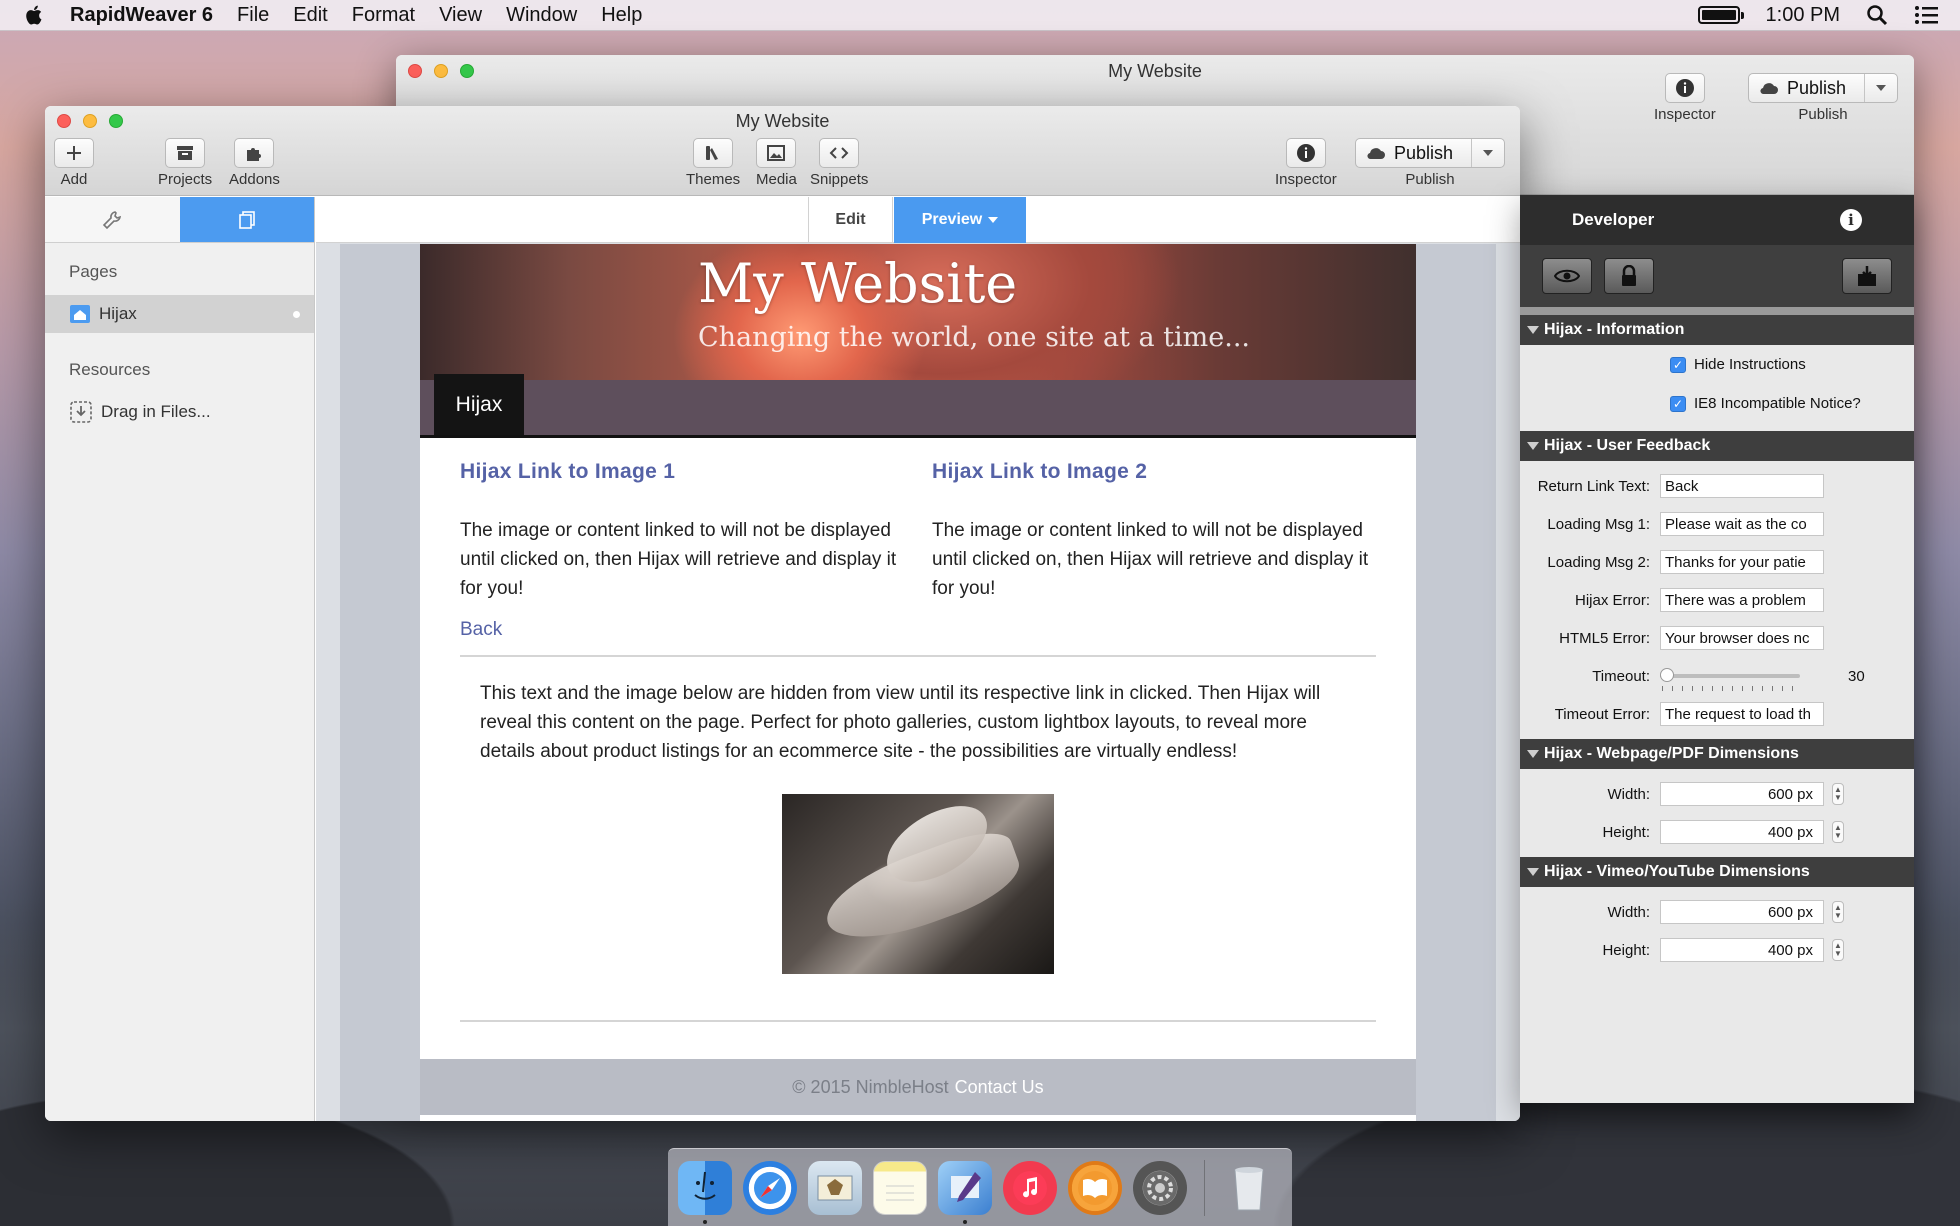 Image resolution: width=1960 pixels, height=1226 pixels. What do you see at coordinates (1154, 472) in the screenshot?
I see `hijax-link-2: Hijax Link to Image 2` at bounding box center [1154, 472].